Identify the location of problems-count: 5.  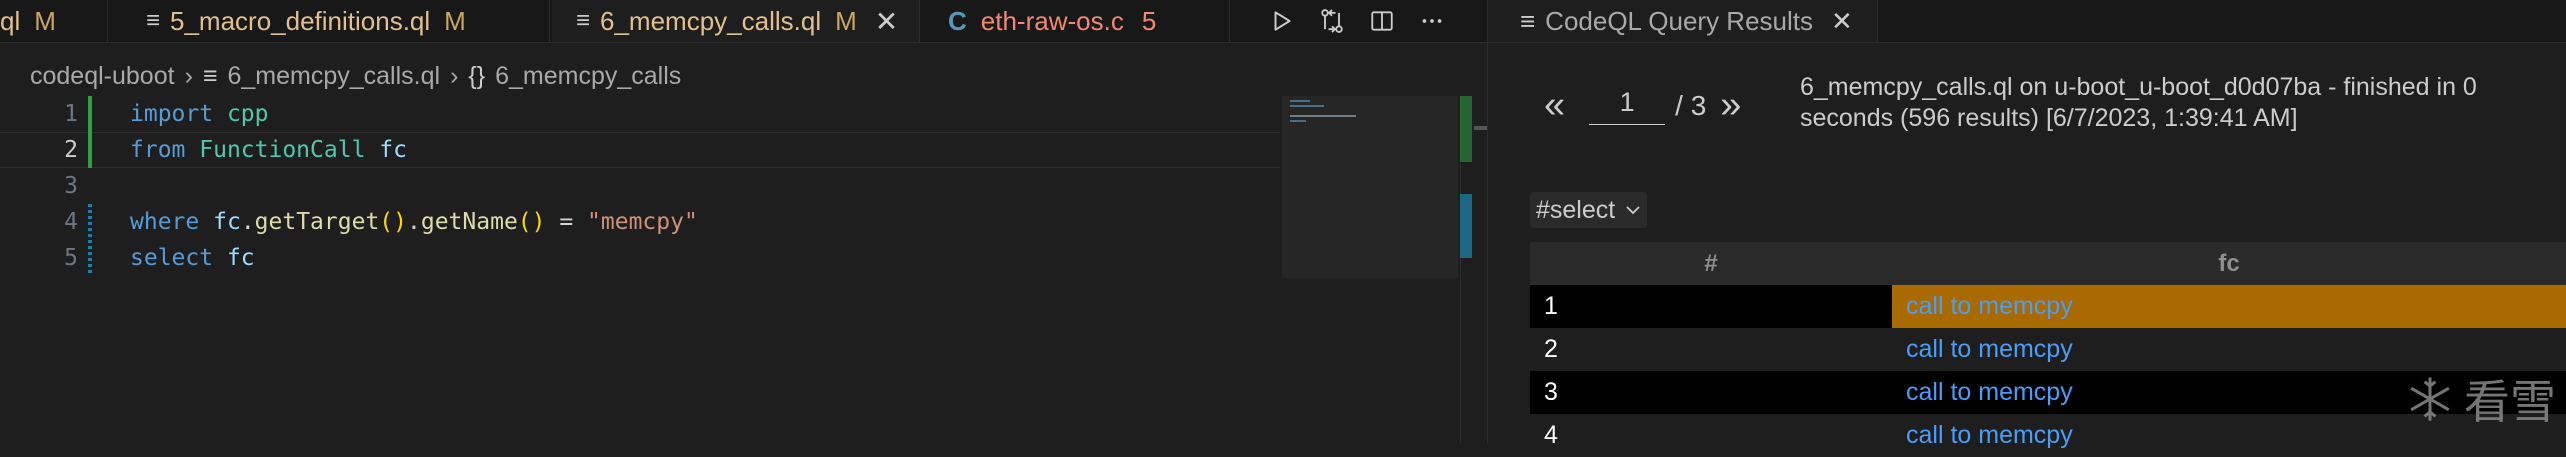
(1149, 20).